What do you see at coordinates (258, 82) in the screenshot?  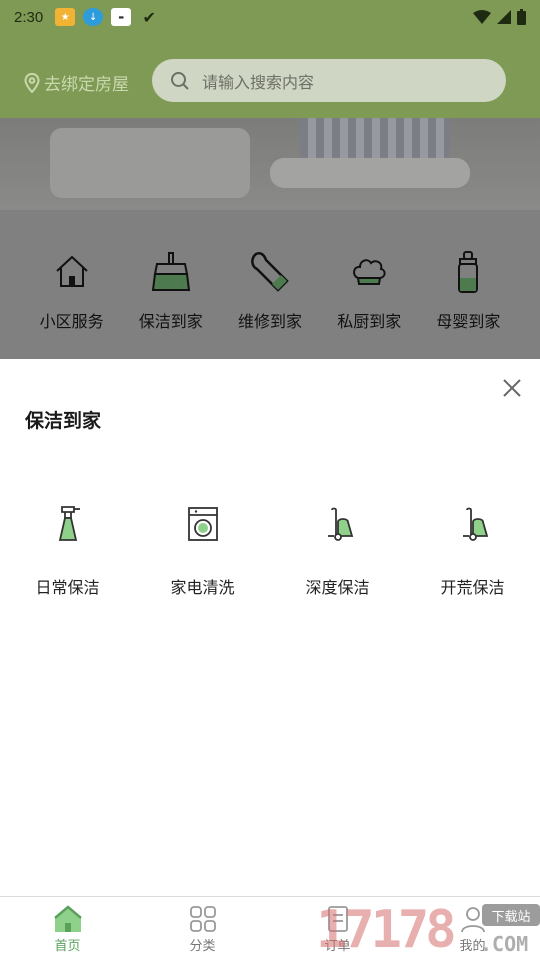 I see `search-placeholder: 请输入搜索内容` at bounding box center [258, 82].